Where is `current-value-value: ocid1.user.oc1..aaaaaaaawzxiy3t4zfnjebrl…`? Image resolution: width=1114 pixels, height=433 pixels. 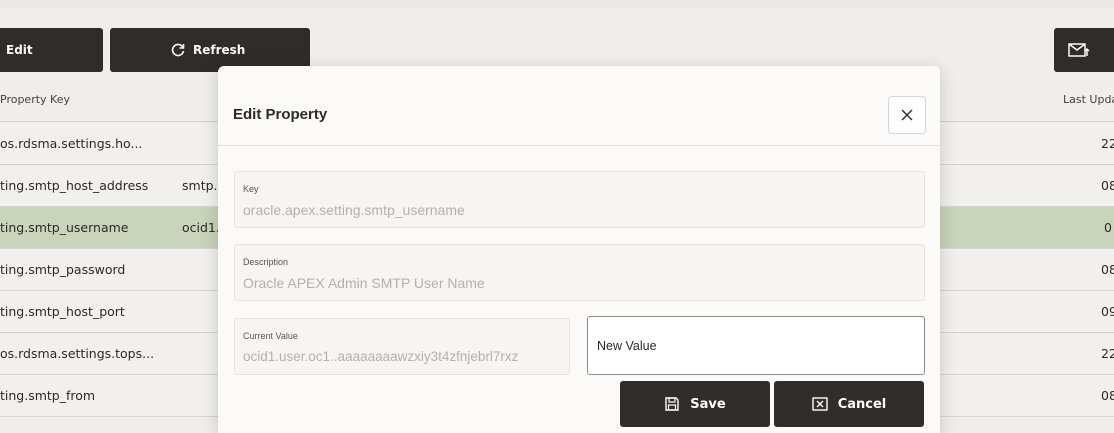
current-value-value: ocid1.user.oc1..aaaaaaaawzxiy3t4zfnjebrl… is located at coordinates (381, 356).